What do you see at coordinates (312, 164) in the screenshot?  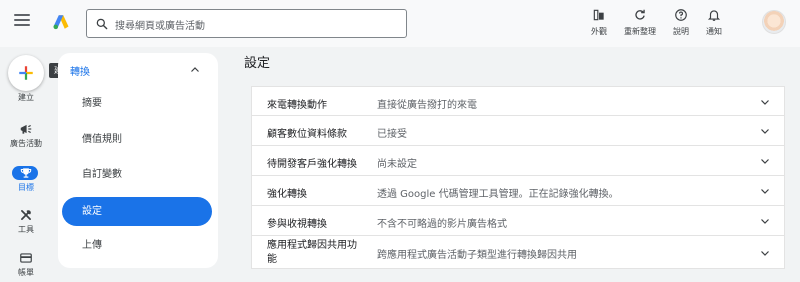 I see `setting-name: 待開發客戶強化轉換` at bounding box center [312, 164].